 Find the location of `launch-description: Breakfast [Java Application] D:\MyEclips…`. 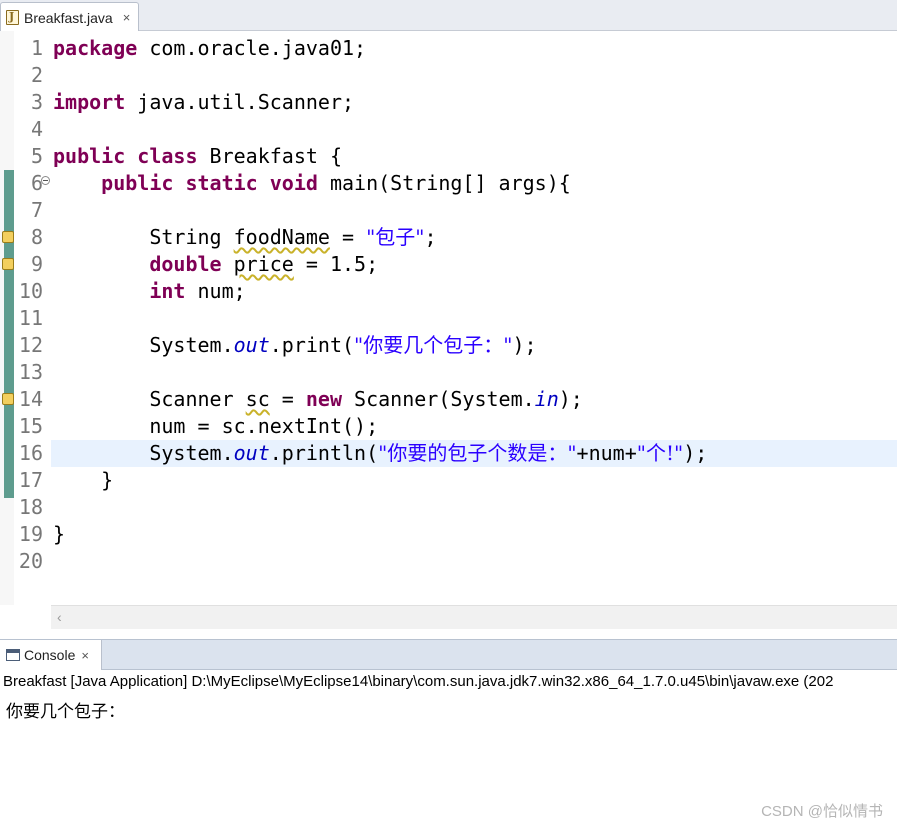

launch-description: Breakfast [Java Application] D:\MyEclips… is located at coordinates (418, 681).